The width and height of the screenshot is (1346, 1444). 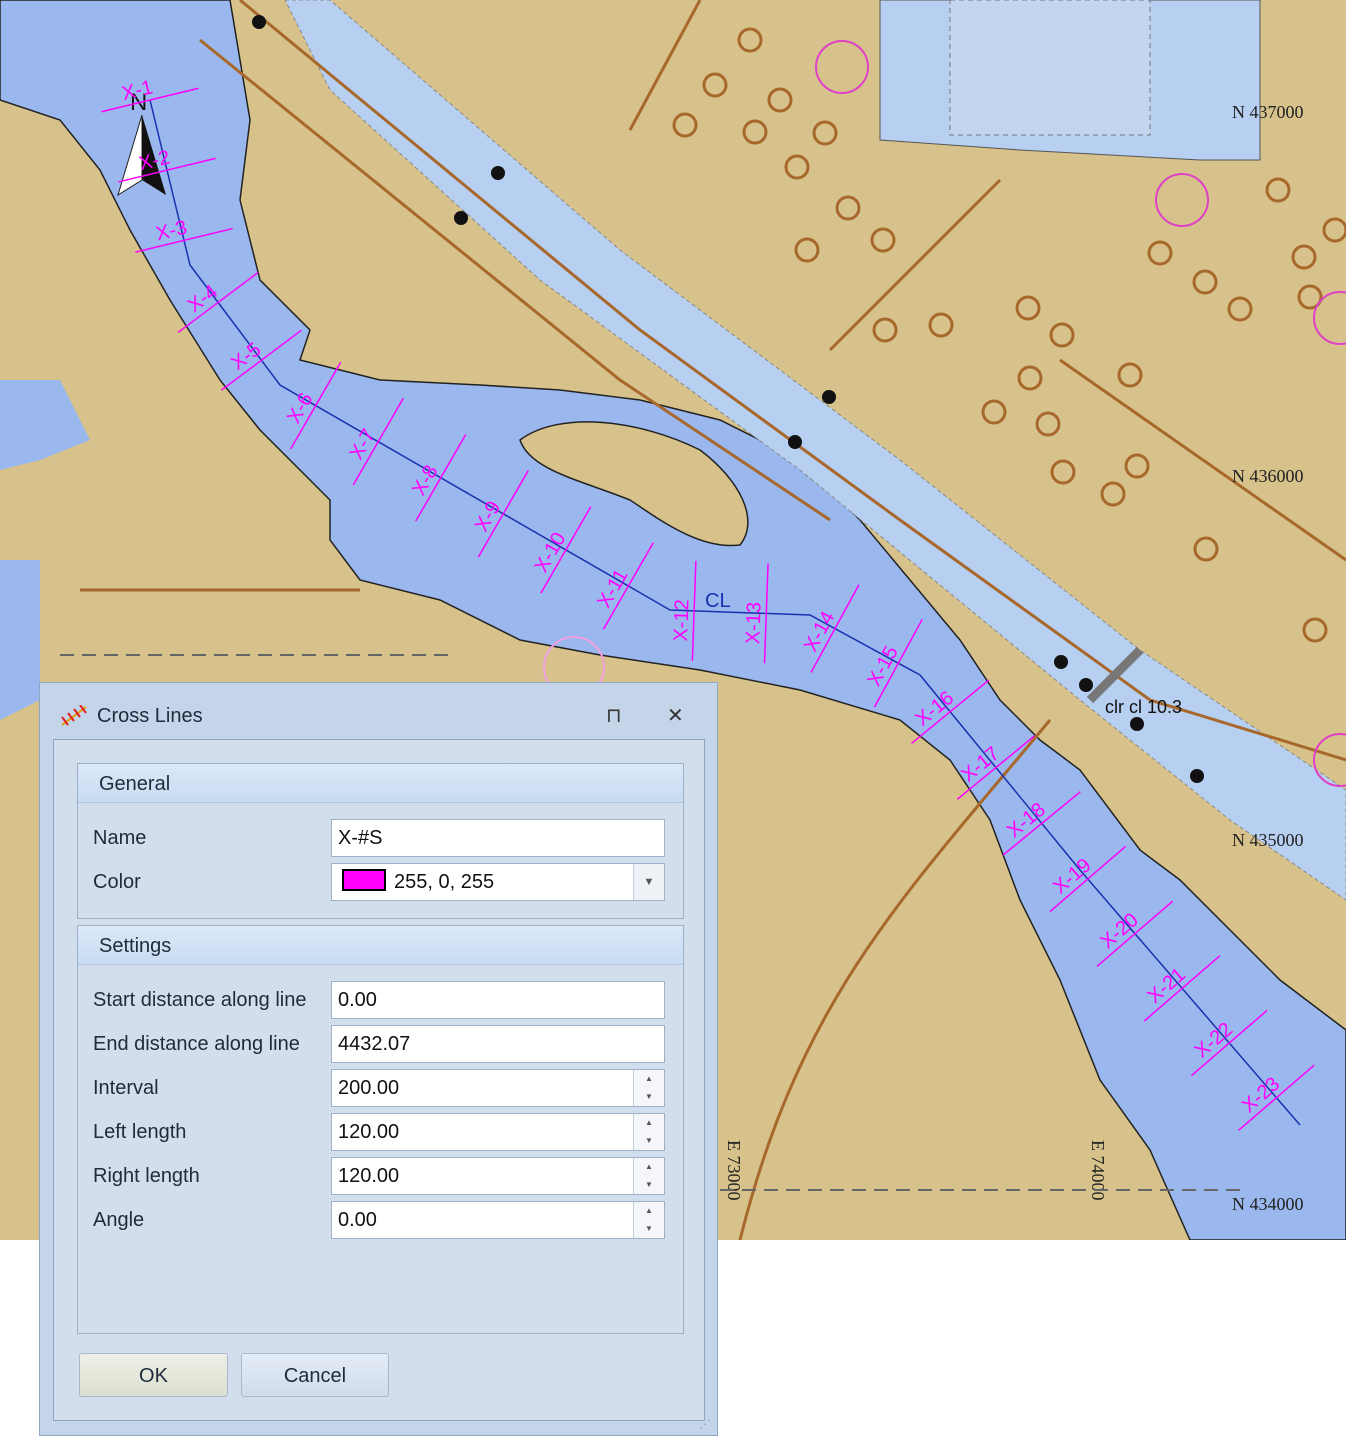 What do you see at coordinates (369, 1132) in the screenshot?
I see `left-length-value: 120.00` at bounding box center [369, 1132].